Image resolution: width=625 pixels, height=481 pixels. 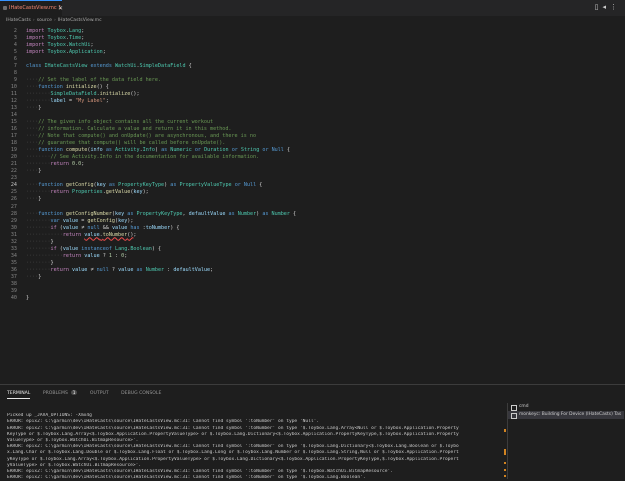 I want to click on code-line: 38, so click(x=307, y=284).